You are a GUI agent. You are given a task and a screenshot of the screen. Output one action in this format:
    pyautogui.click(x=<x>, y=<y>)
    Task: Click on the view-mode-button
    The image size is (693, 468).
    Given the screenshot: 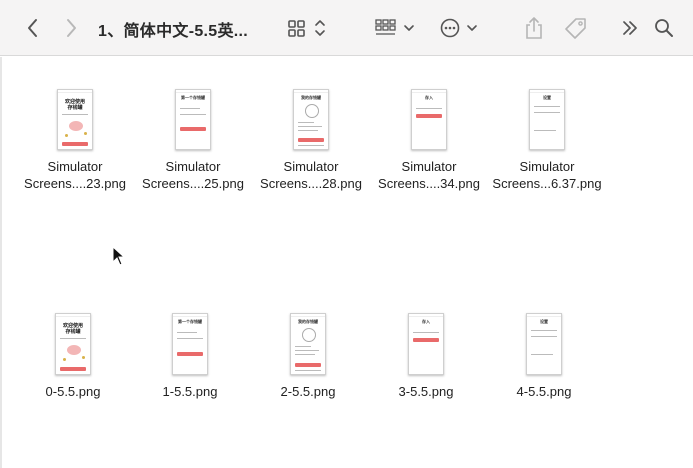 What is the action you would take?
    pyautogui.click(x=307, y=28)
    